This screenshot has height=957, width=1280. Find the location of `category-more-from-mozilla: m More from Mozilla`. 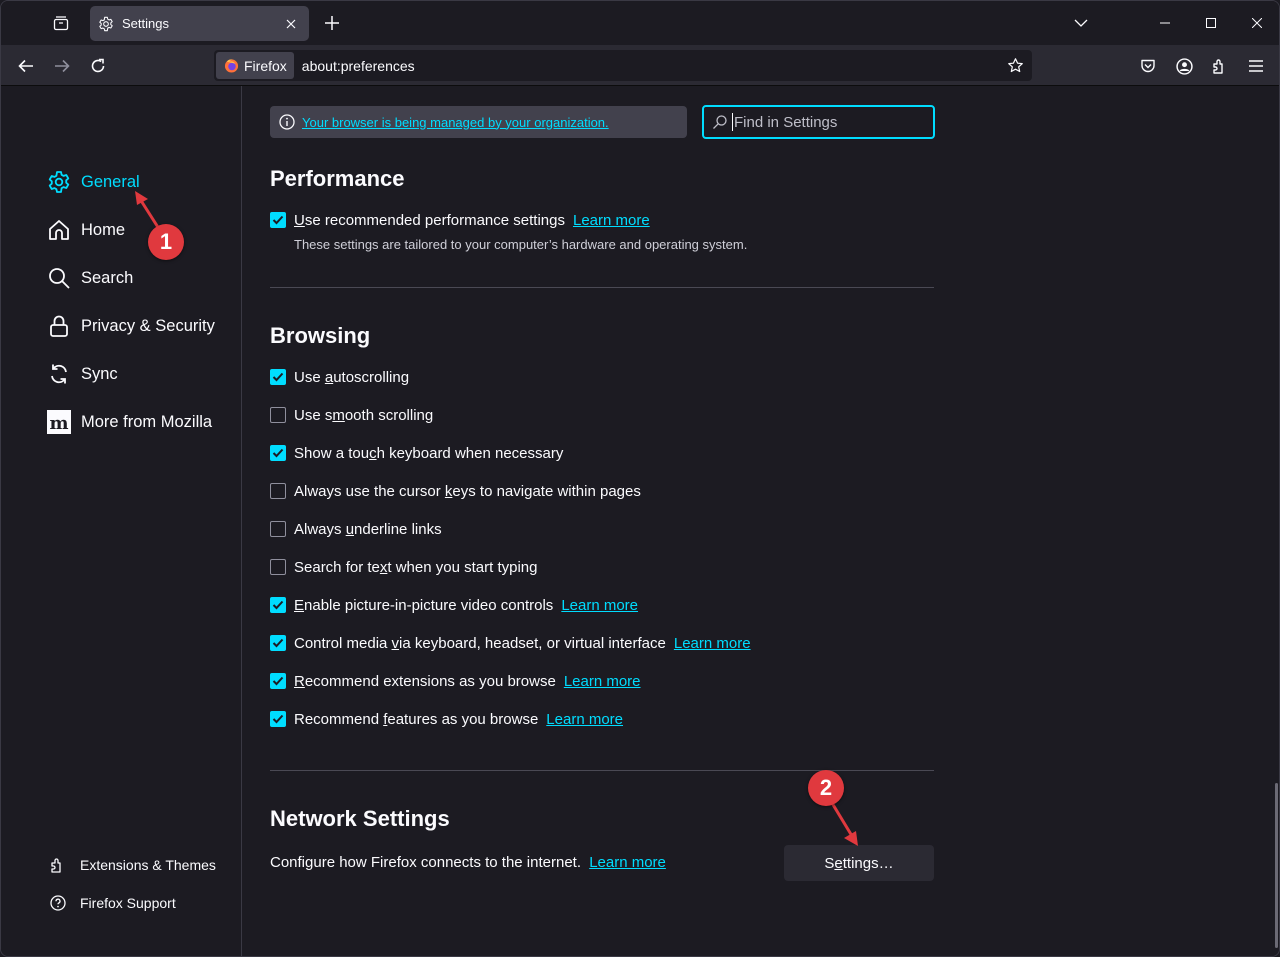

category-more-from-mozilla: m More from Mozilla is located at coordinates (129, 422).